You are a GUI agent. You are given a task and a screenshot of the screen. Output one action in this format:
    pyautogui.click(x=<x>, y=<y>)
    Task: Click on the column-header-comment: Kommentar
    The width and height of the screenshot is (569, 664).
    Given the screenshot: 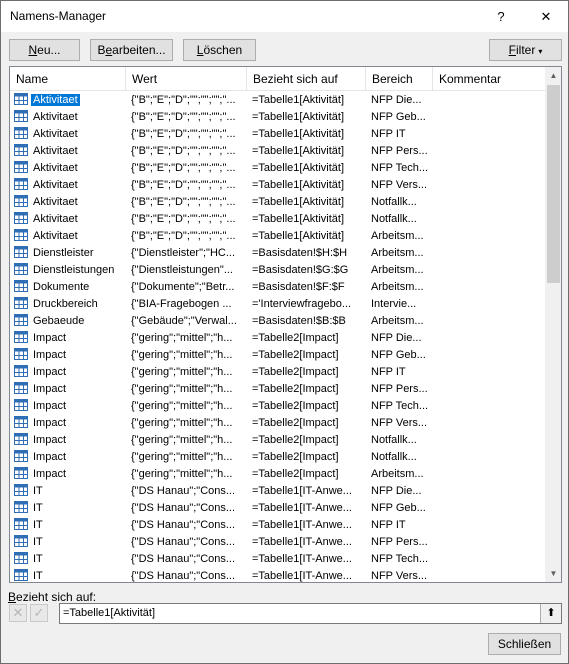 What is the action you would take?
    pyautogui.click(x=489, y=79)
    